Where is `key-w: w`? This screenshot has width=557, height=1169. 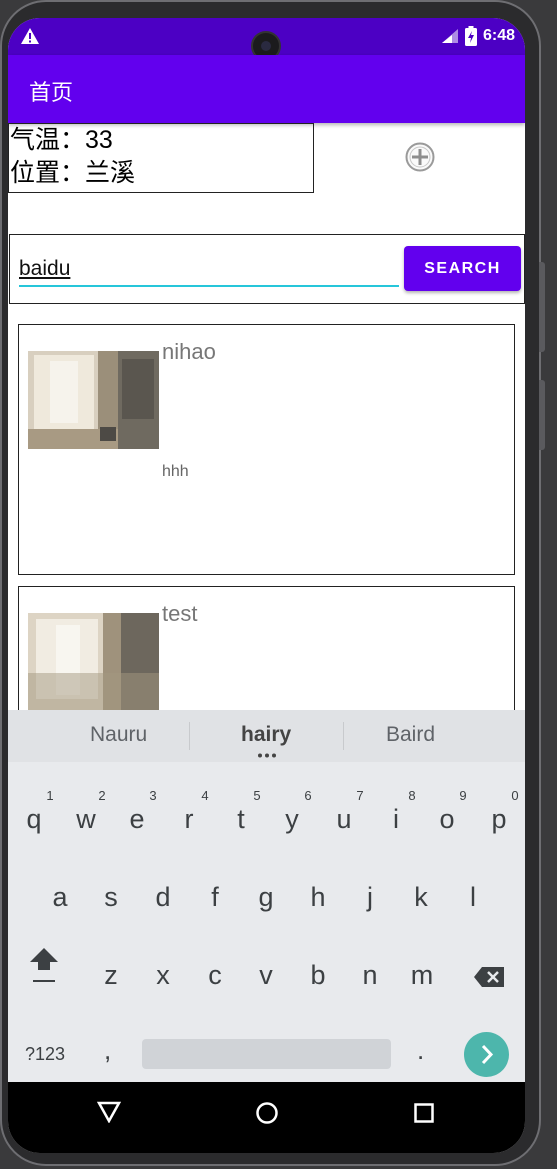
key-w: w is located at coordinates (86, 819).